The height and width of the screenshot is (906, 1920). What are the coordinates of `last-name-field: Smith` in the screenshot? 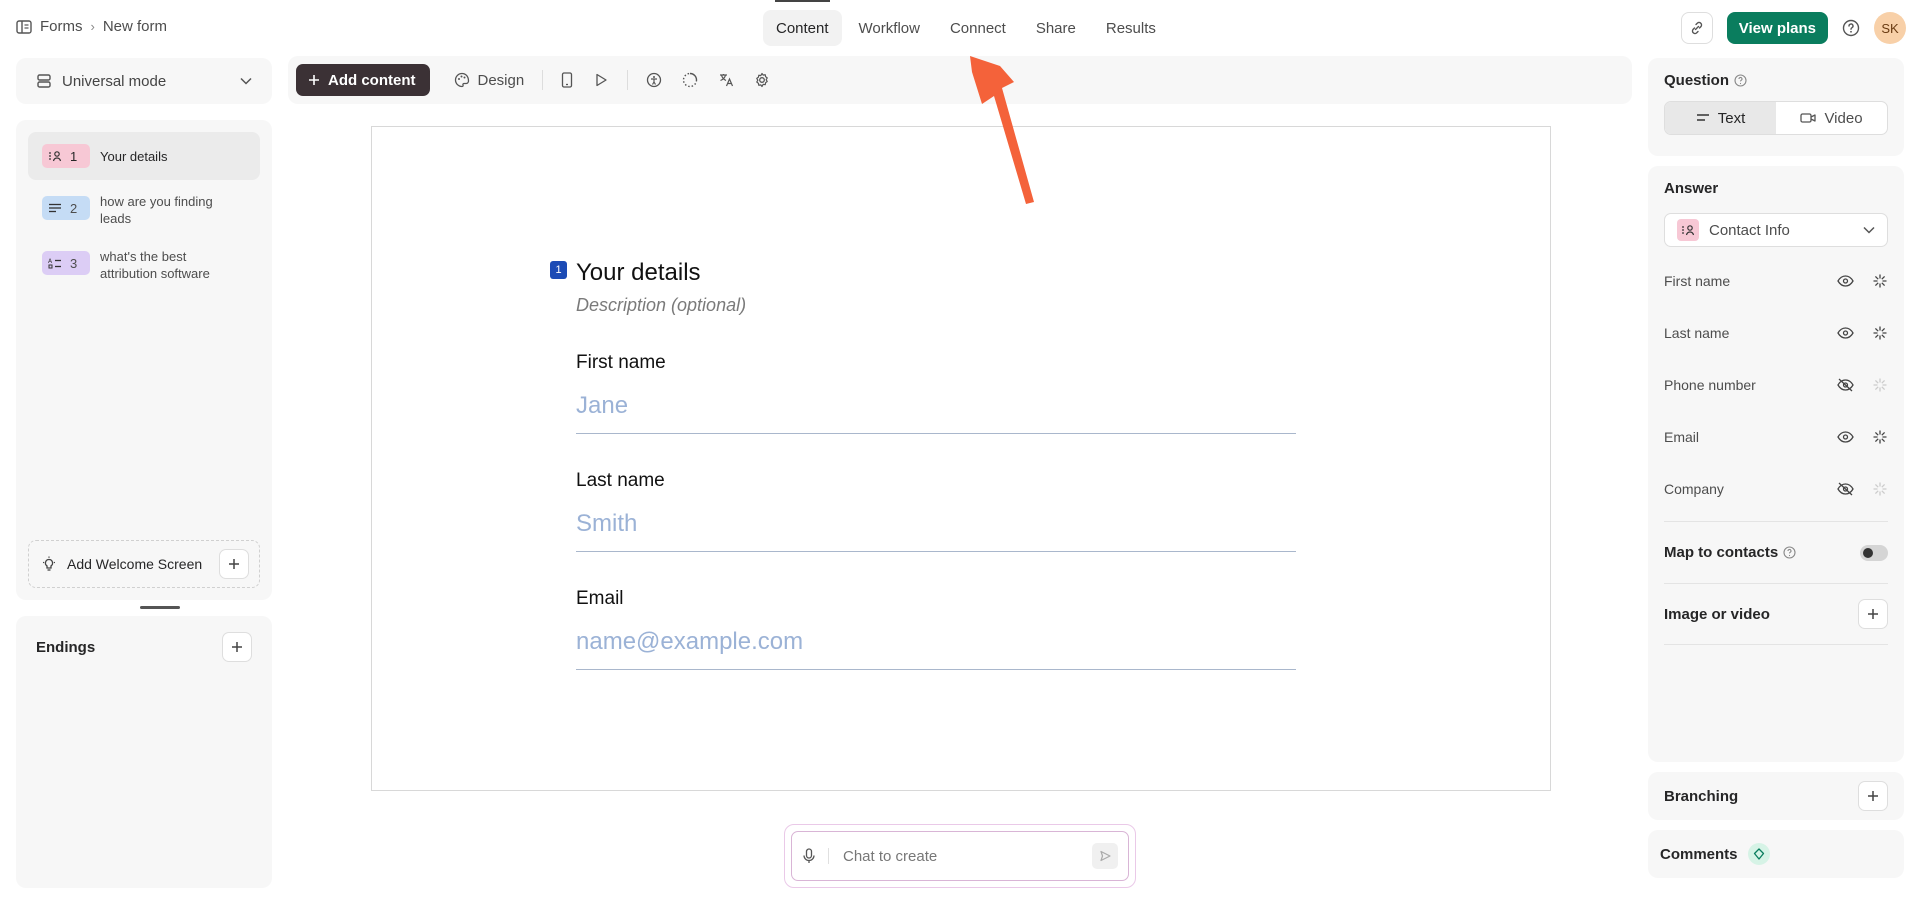 It's located at (936, 531).